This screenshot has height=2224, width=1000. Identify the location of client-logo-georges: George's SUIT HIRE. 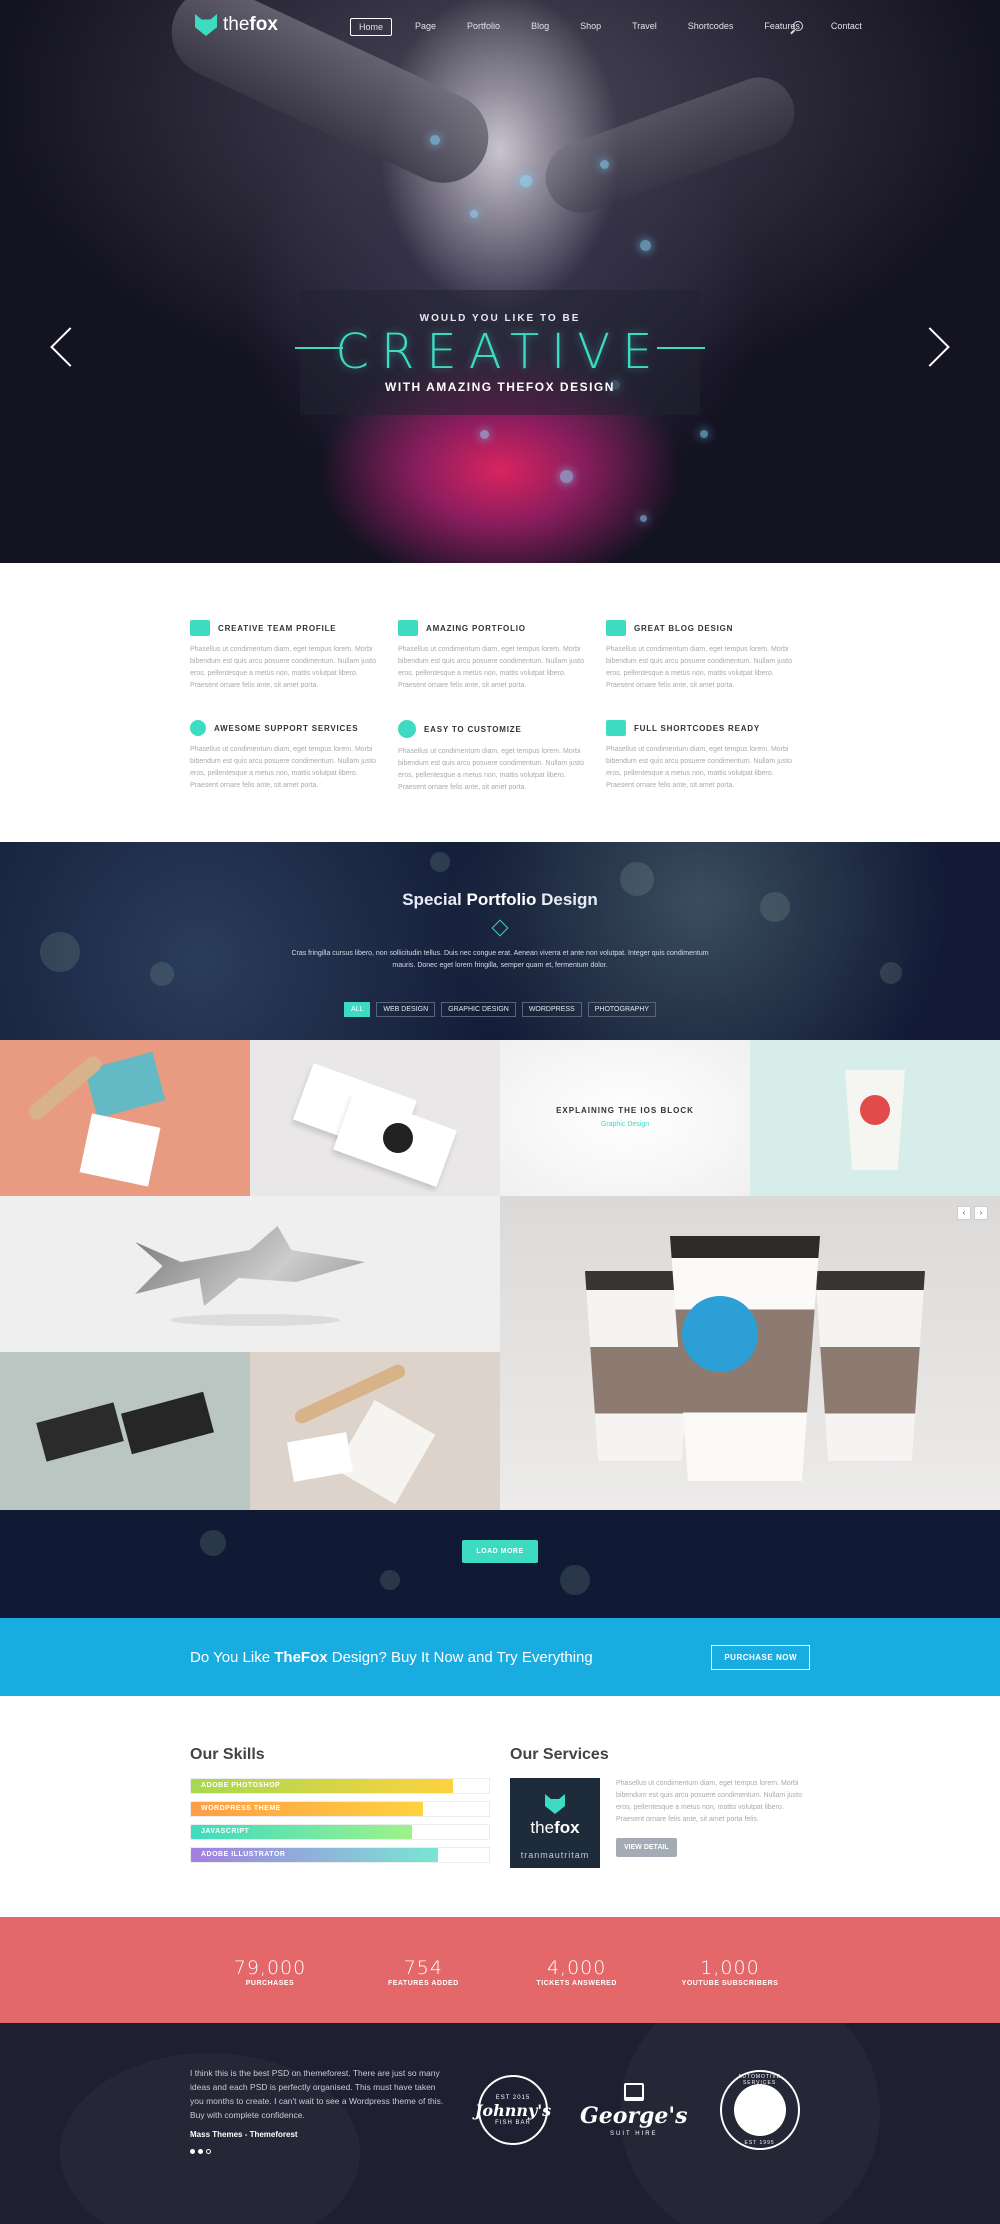
(634, 2110).